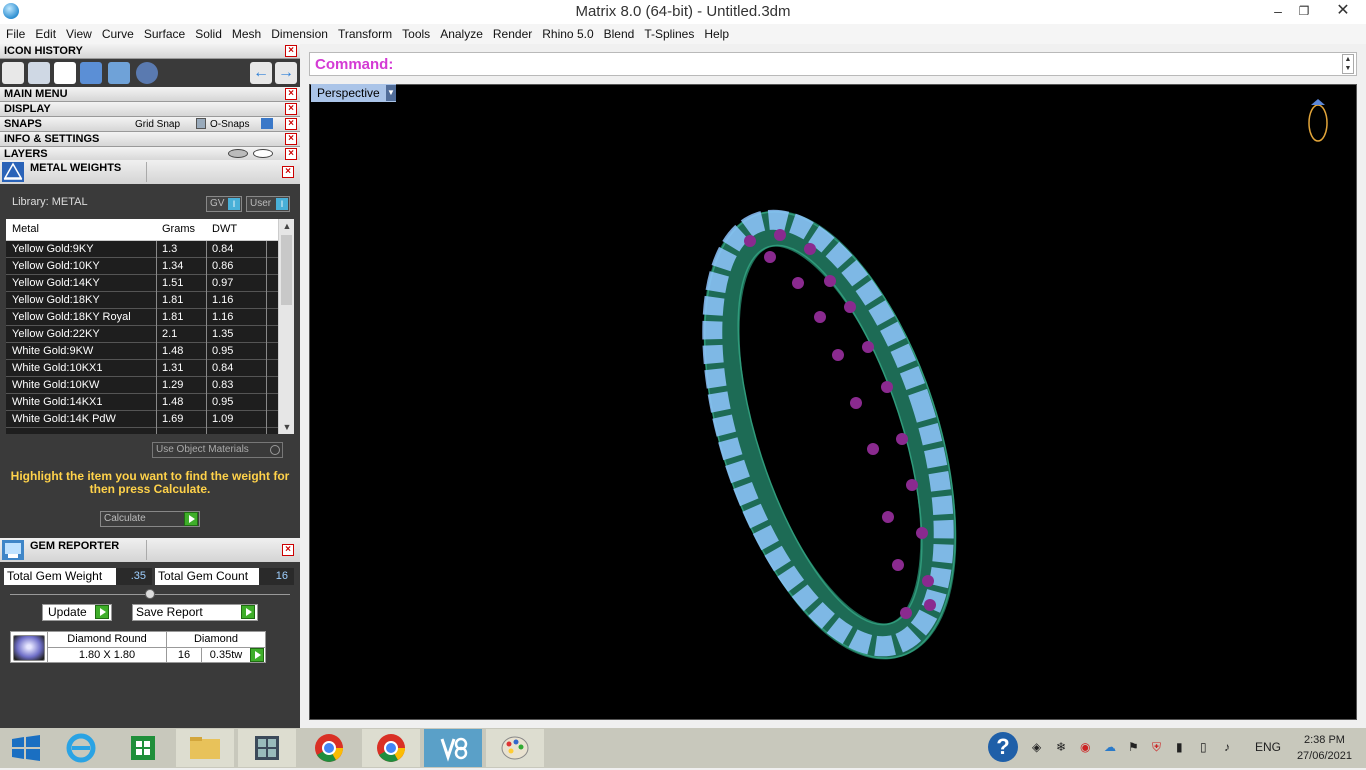 The height and width of the screenshot is (770, 1366). What do you see at coordinates (142, 266) in the screenshot?
I see `table-row: Yellow Gold:10KY 1.34 0.86` at bounding box center [142, 266].